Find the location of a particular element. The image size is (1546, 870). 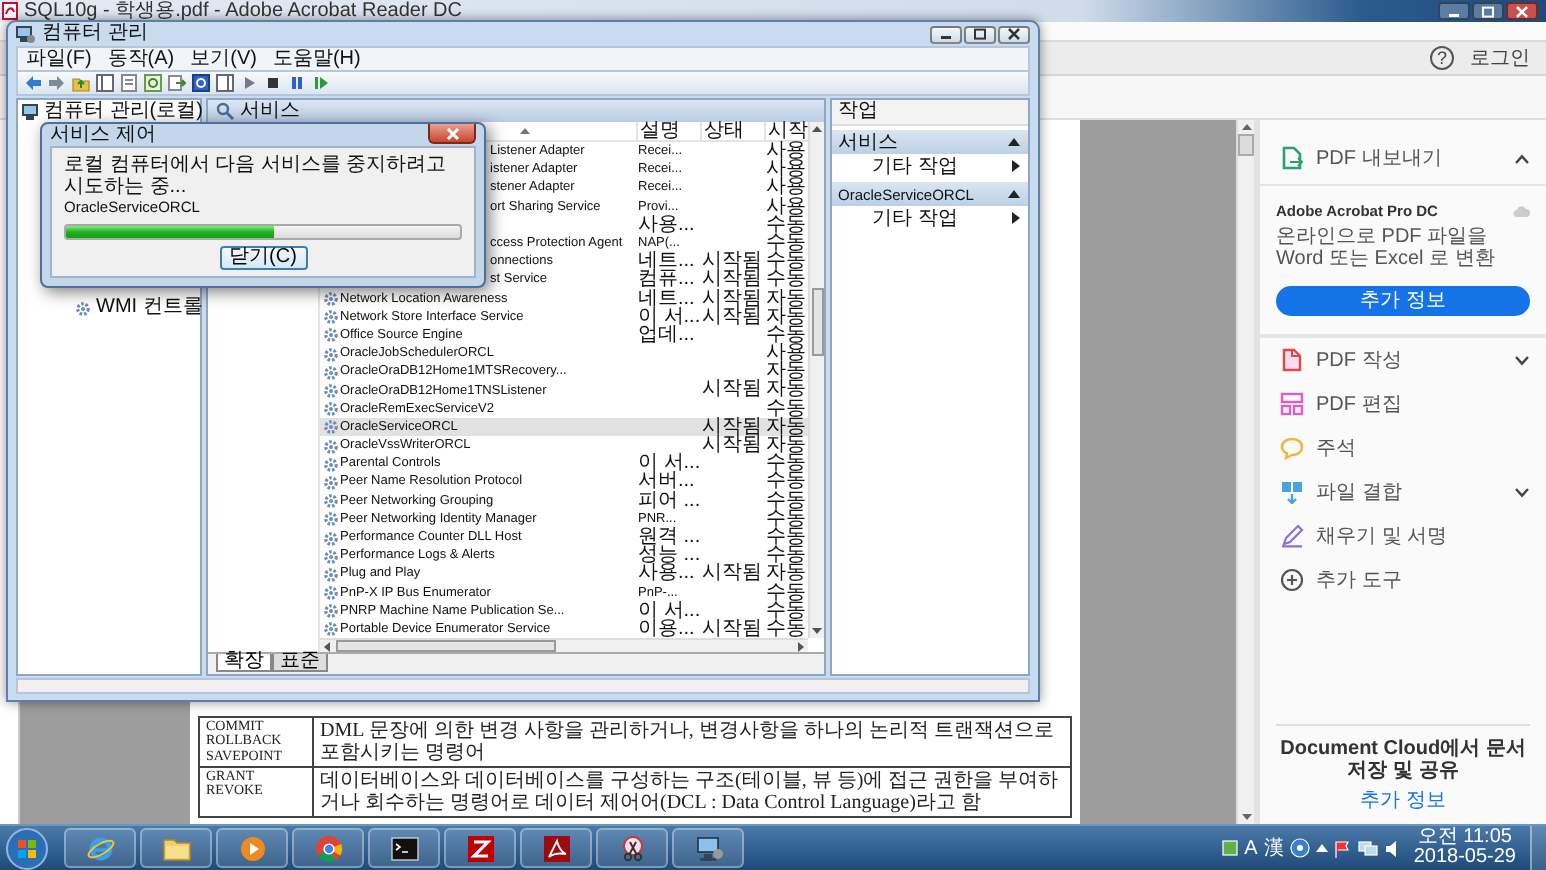

action-pane-icon is located at coordinates (225, 83).